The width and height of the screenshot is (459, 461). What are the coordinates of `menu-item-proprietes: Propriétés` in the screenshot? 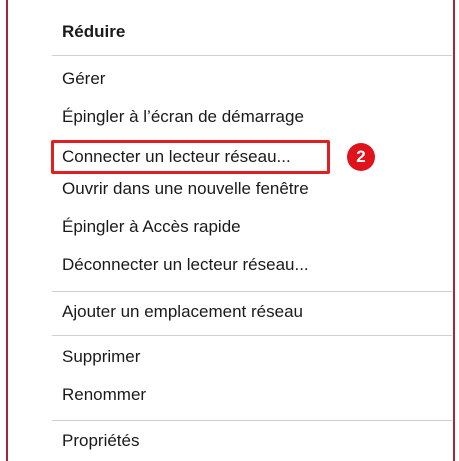 It's located at (230, 441).